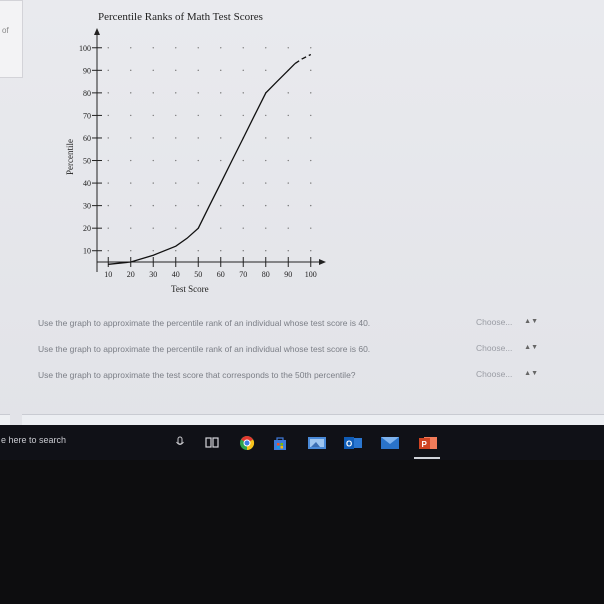  What do you see at coordinates (425, 444) in the screenshot?
I see `svg-text: P` at bounding box center [425, 444].